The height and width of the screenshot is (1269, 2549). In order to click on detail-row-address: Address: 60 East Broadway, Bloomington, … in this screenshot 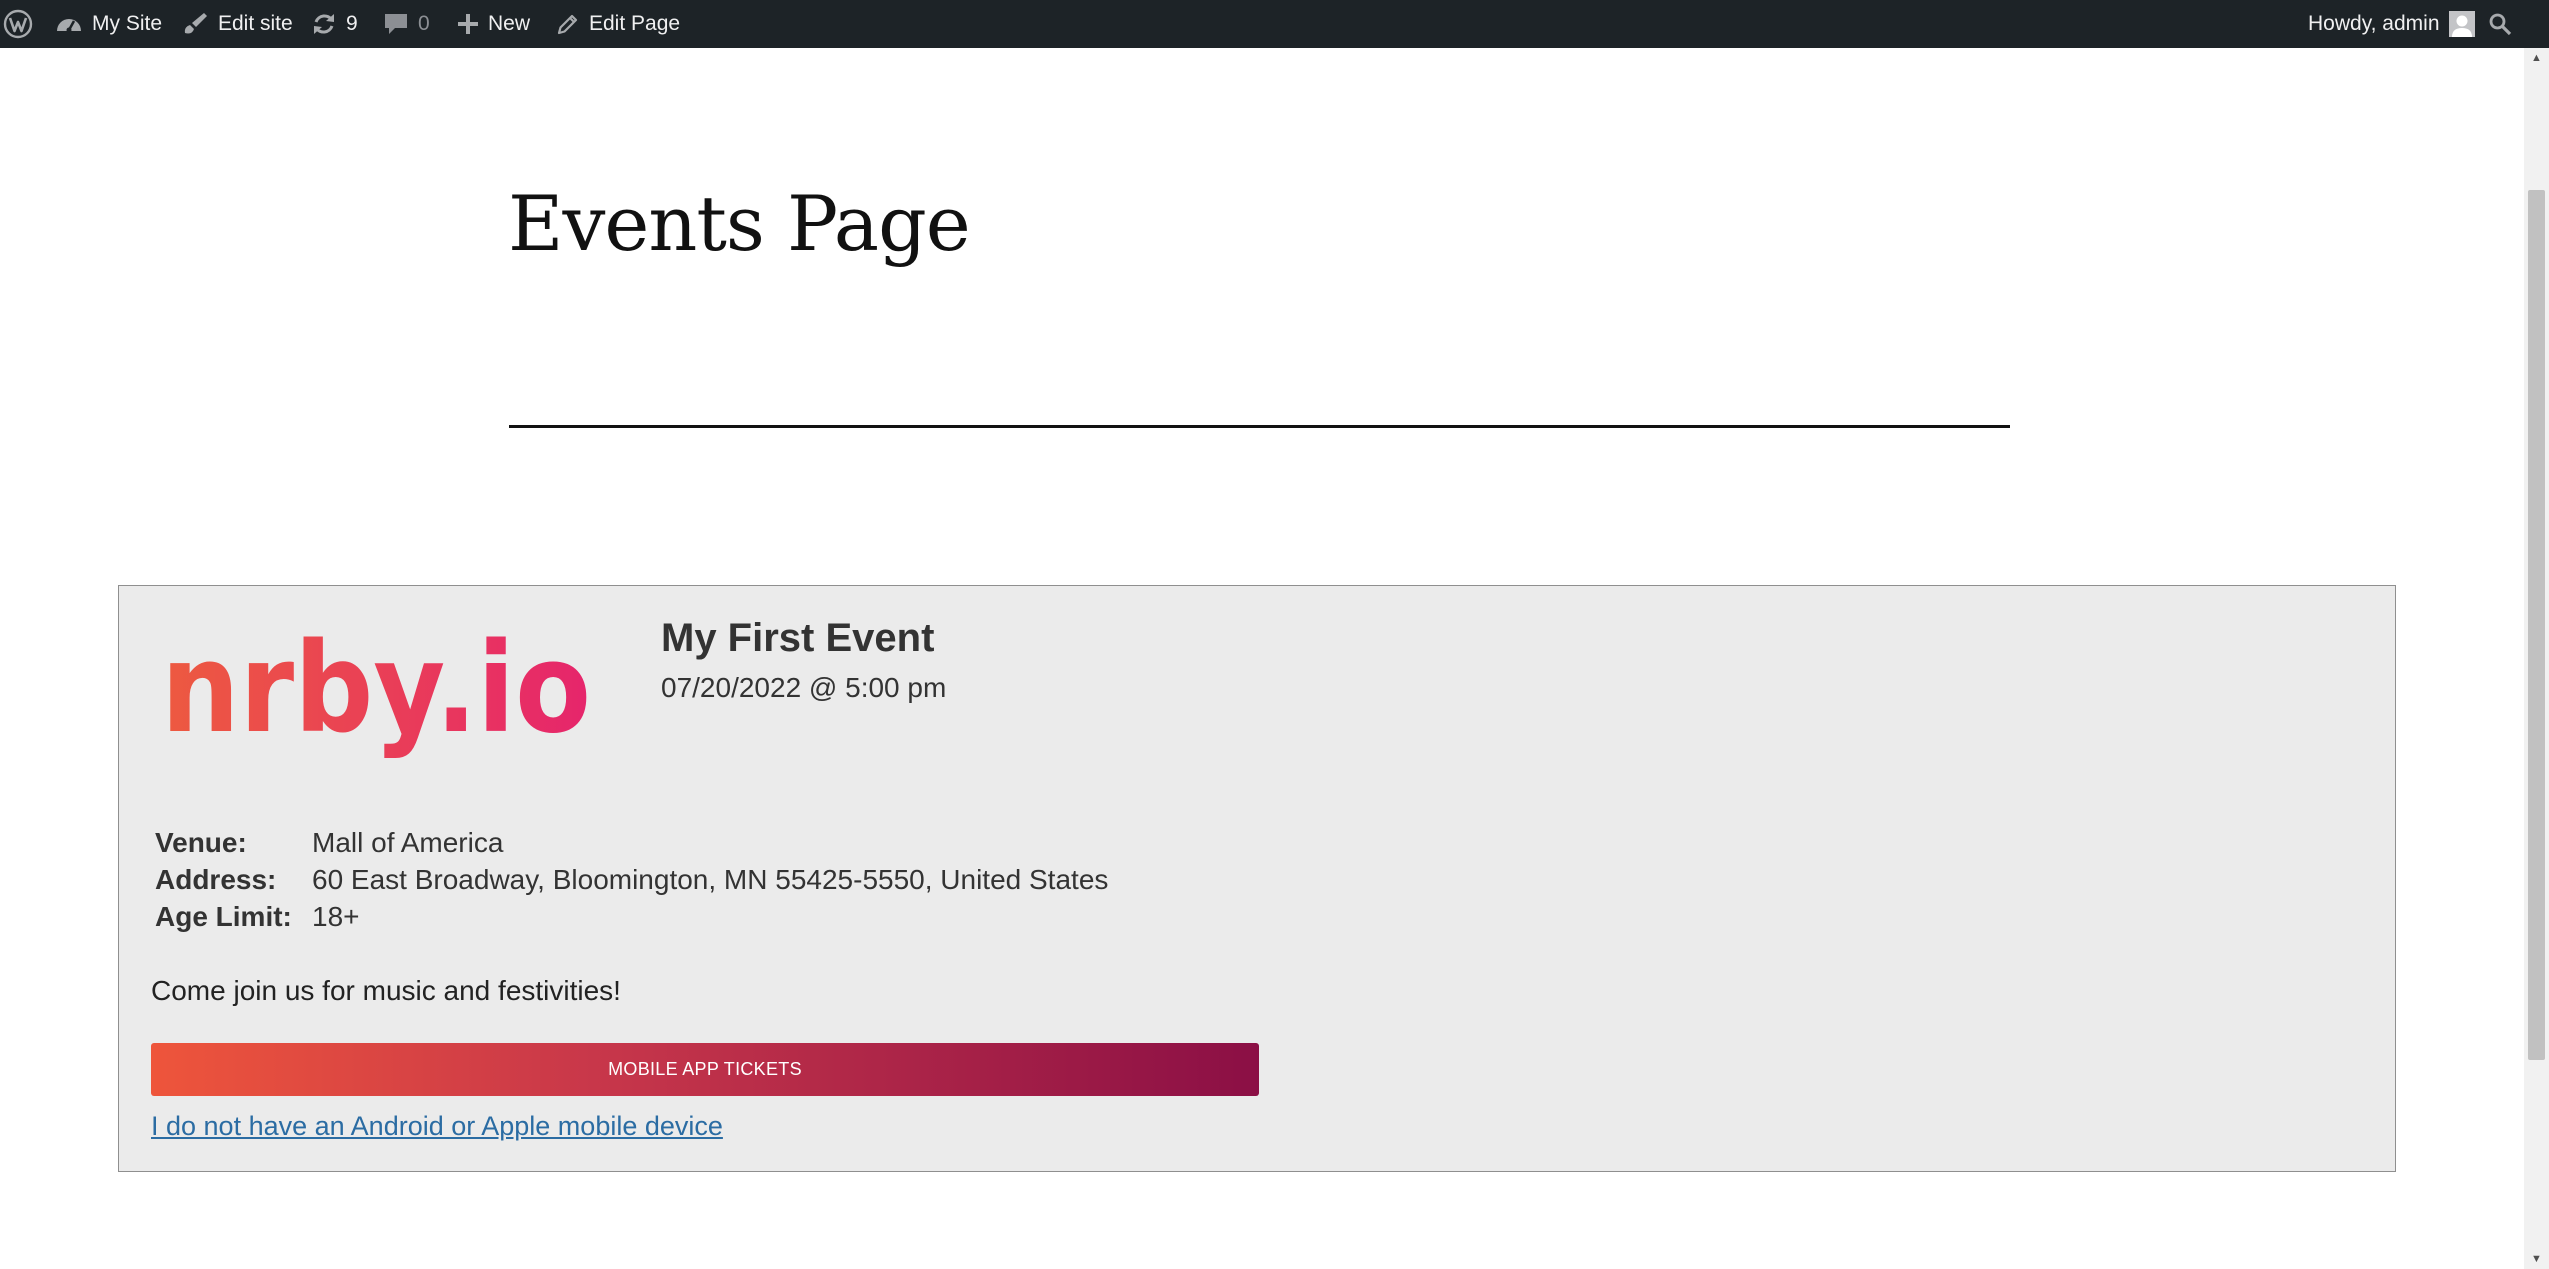, I will do `click(631, 879)`.